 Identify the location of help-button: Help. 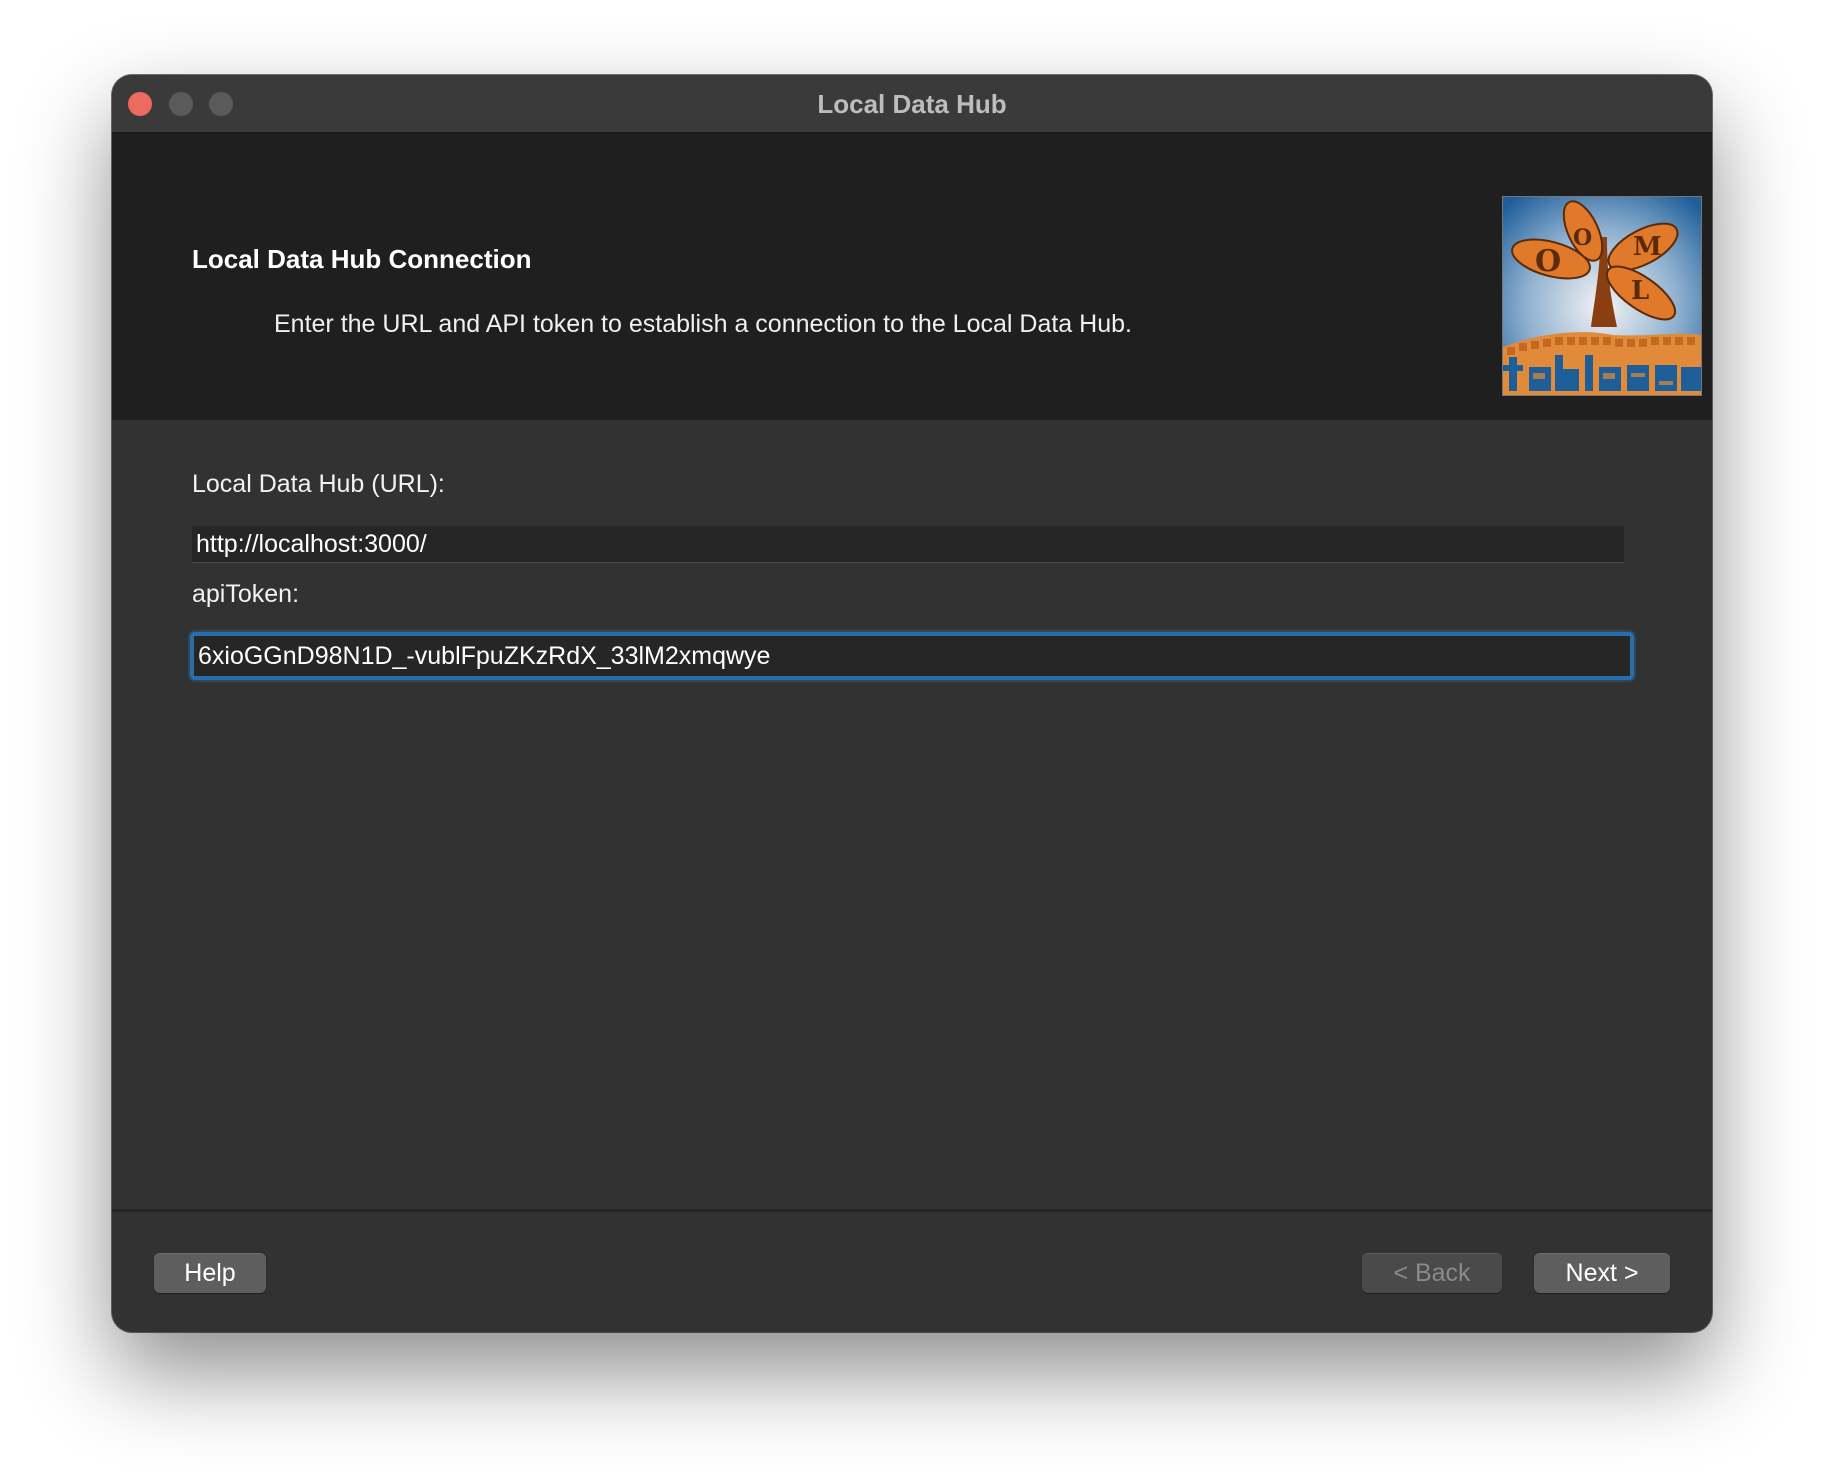
(210, 1273).